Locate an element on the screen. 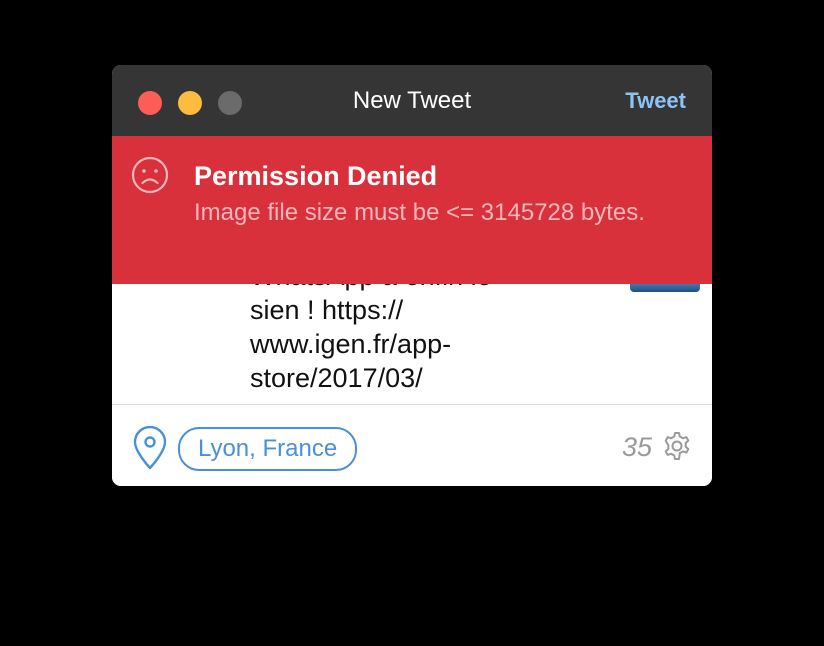 The width and height of the screenshot is (824, 646). gear-icon is located at coordinates (677, 446).